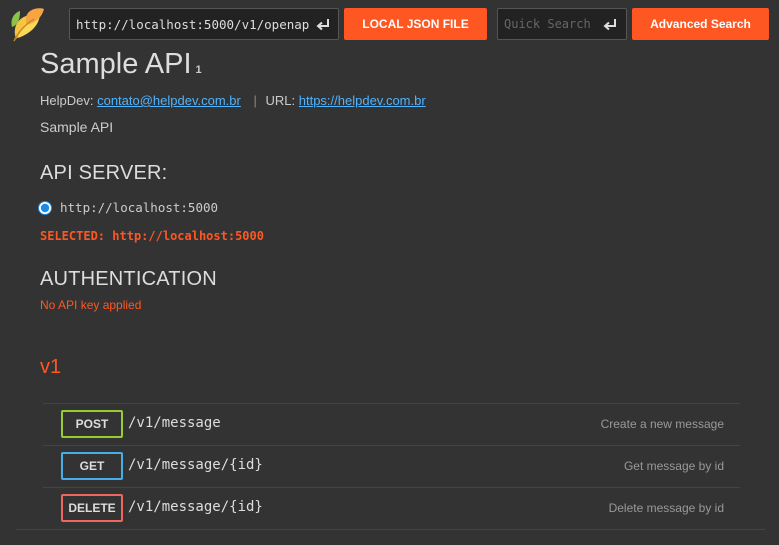 This screenshot has width=779, height=545. What do you see at coordinates (27, 23) in the screenshot?
I see `leaf-logo-icon` at bounding box center [27, 23].